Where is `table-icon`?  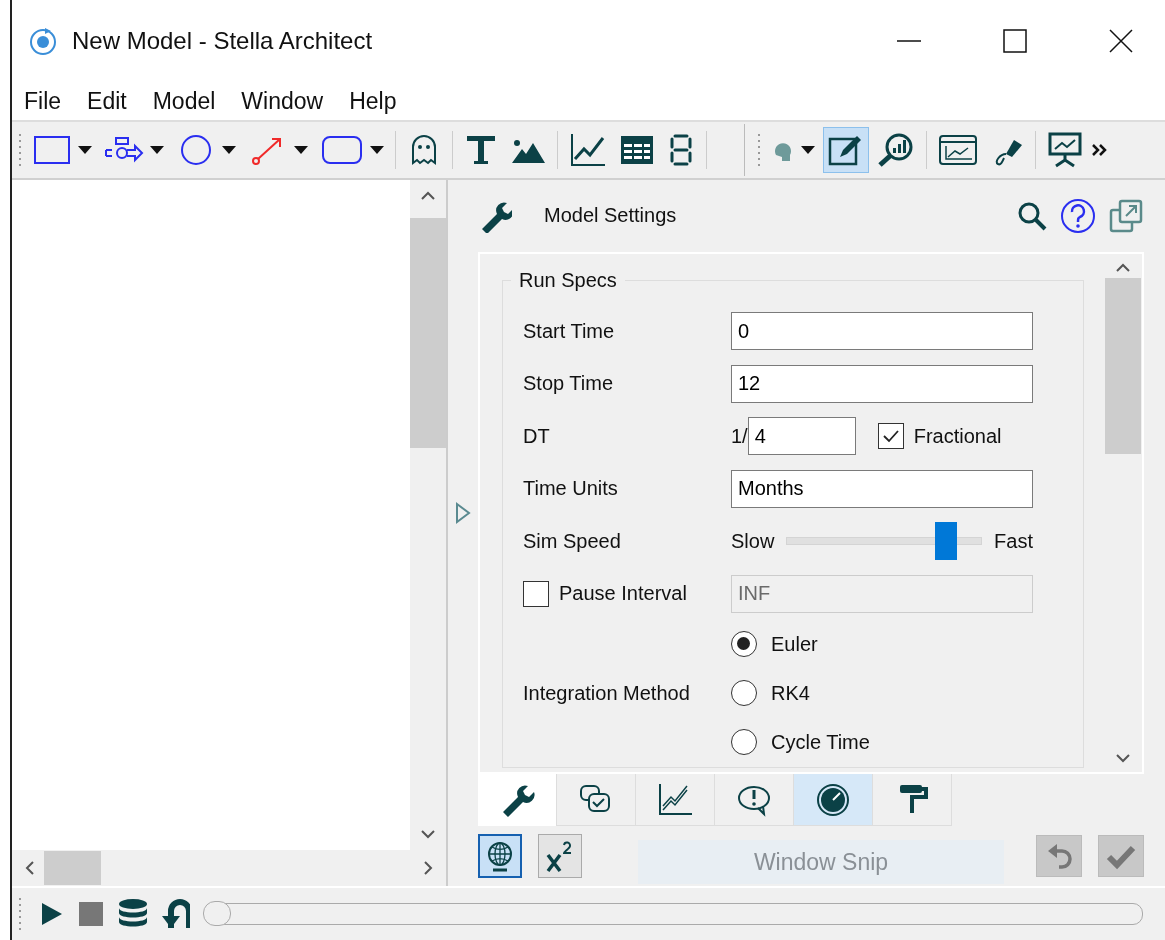
table-icon is located at coordinates (637, 150).